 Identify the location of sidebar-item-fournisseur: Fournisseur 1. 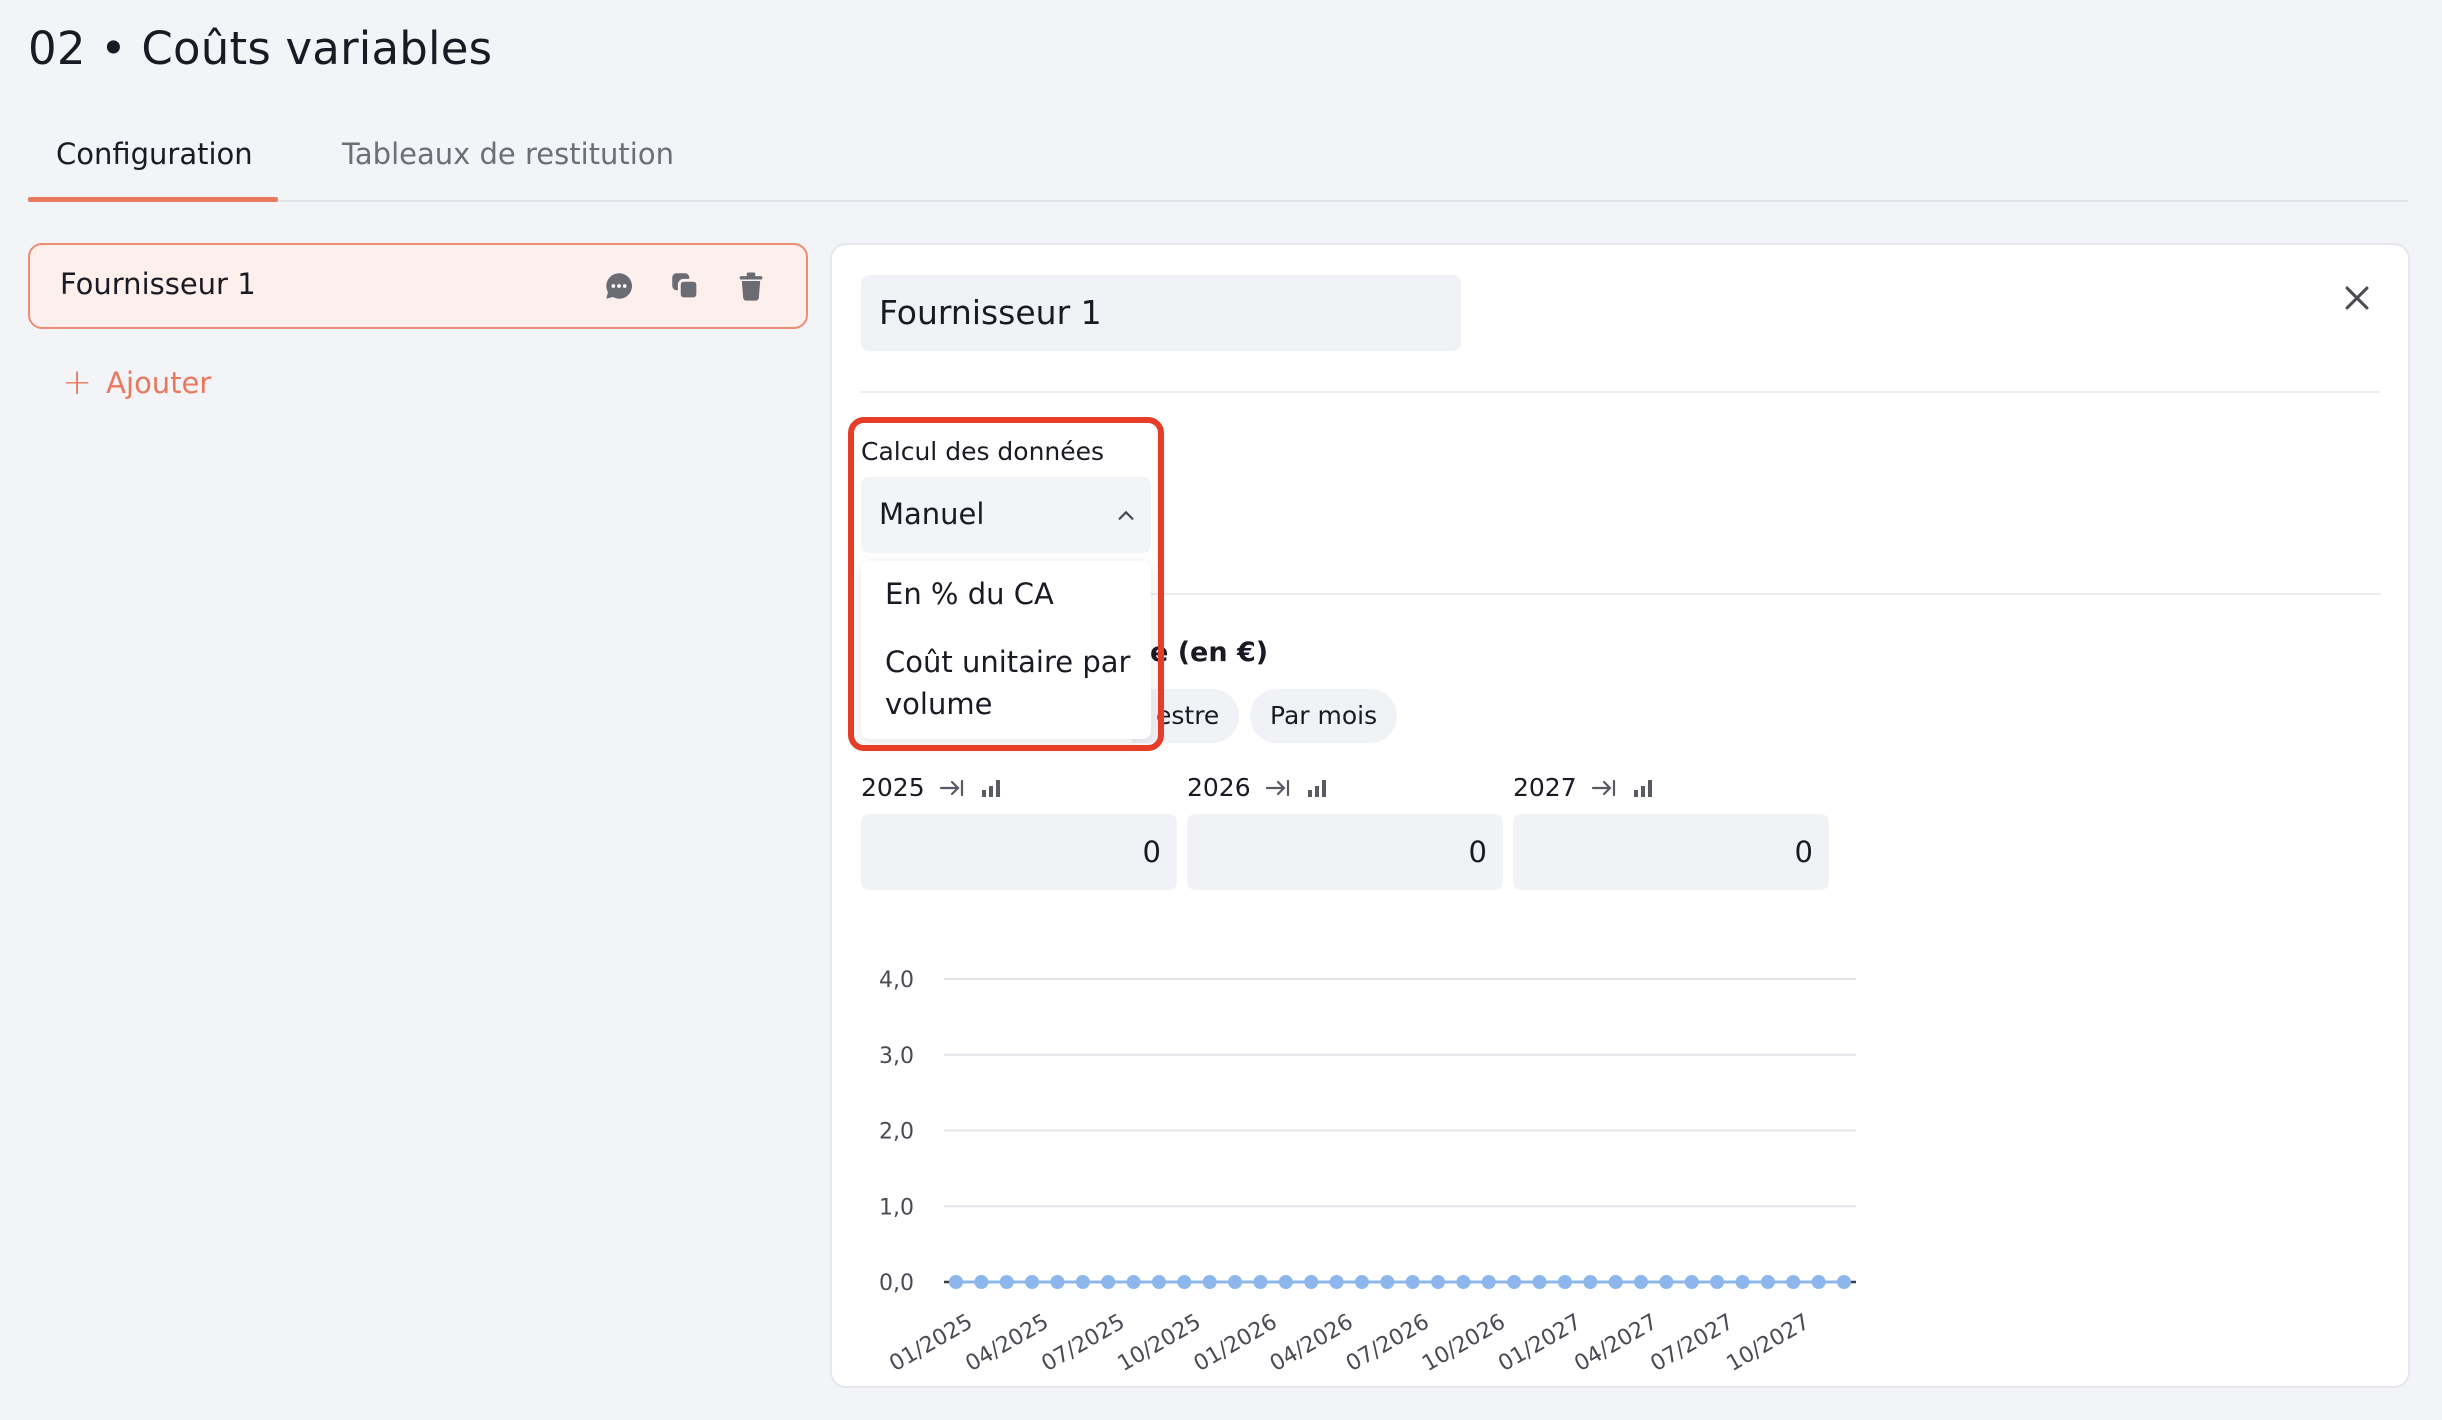
(418, 286).